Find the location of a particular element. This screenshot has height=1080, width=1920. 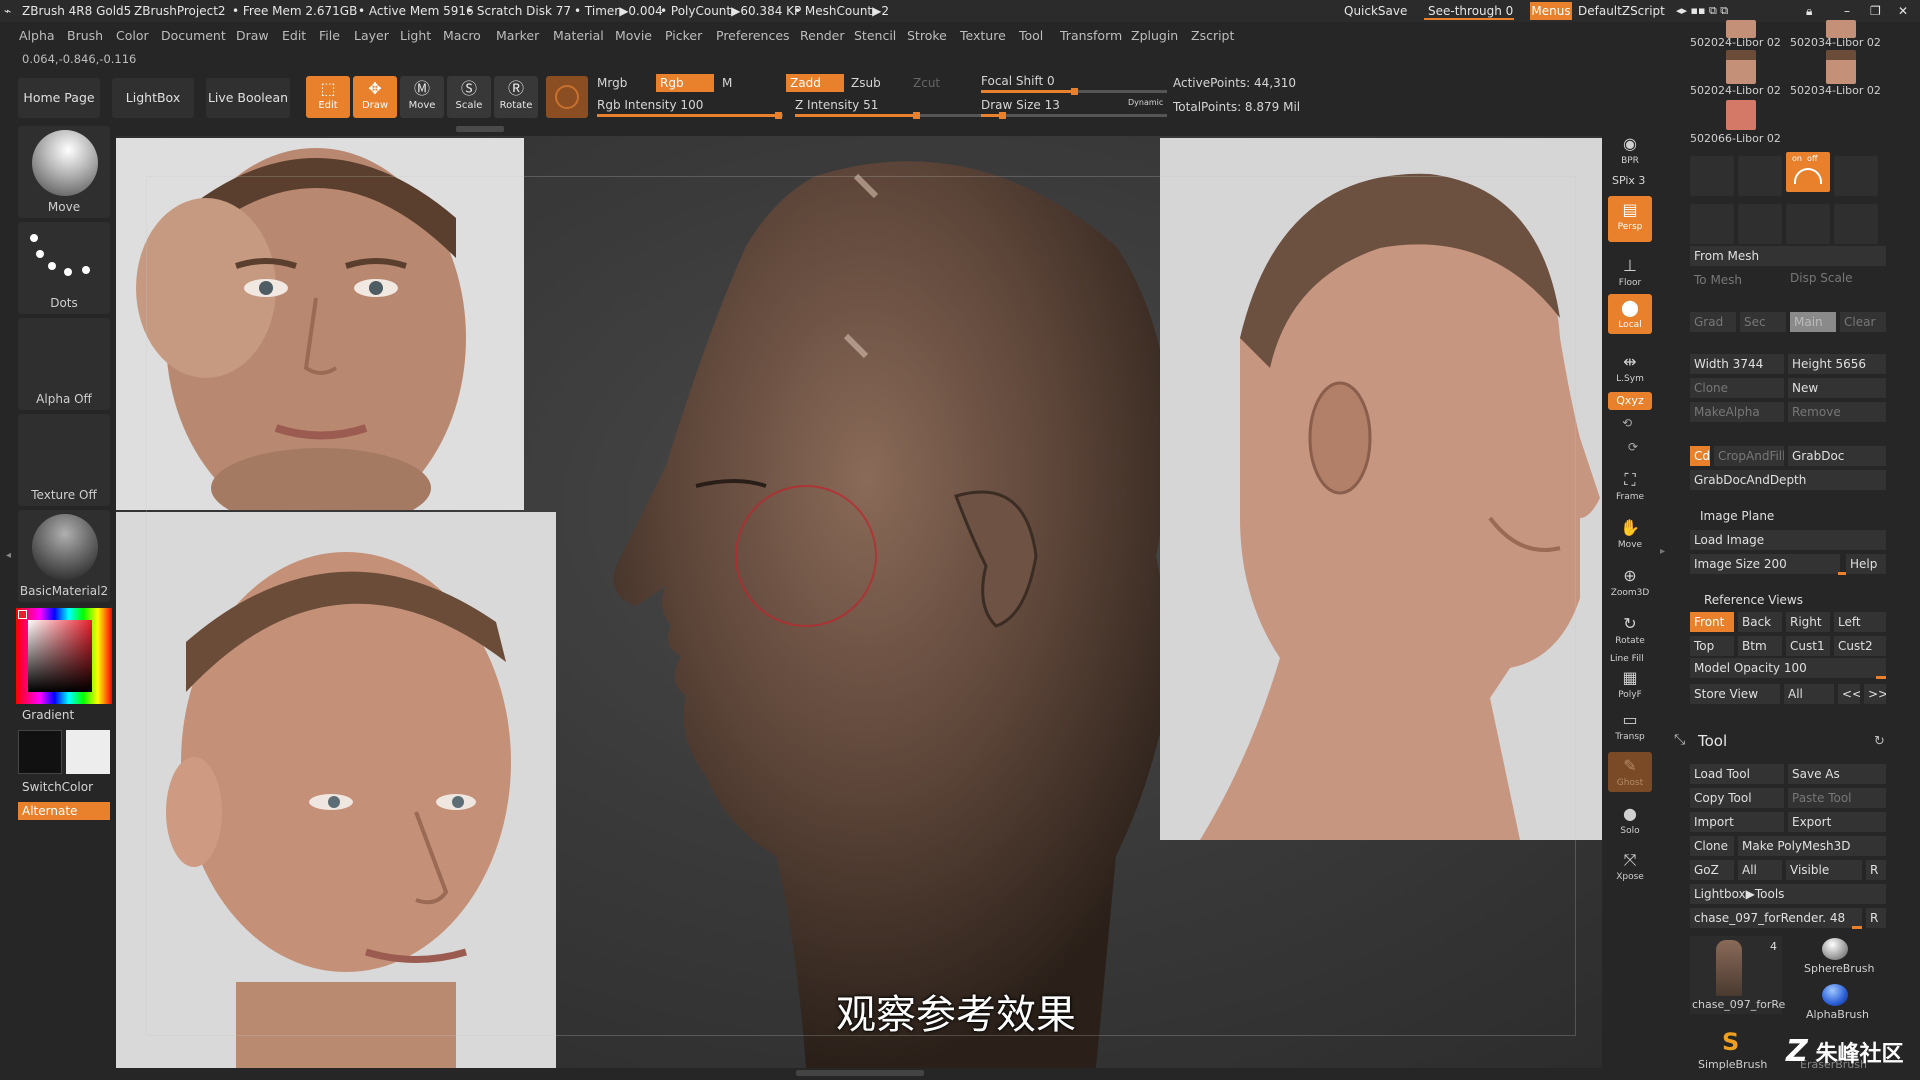

copy-tool-button: Copy Tool is located at coordinates (1737, 798).